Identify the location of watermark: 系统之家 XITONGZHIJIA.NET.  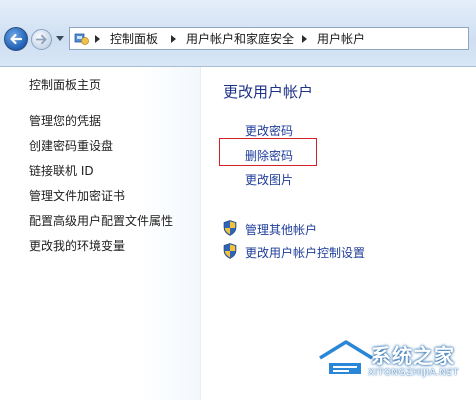
(394, 364).